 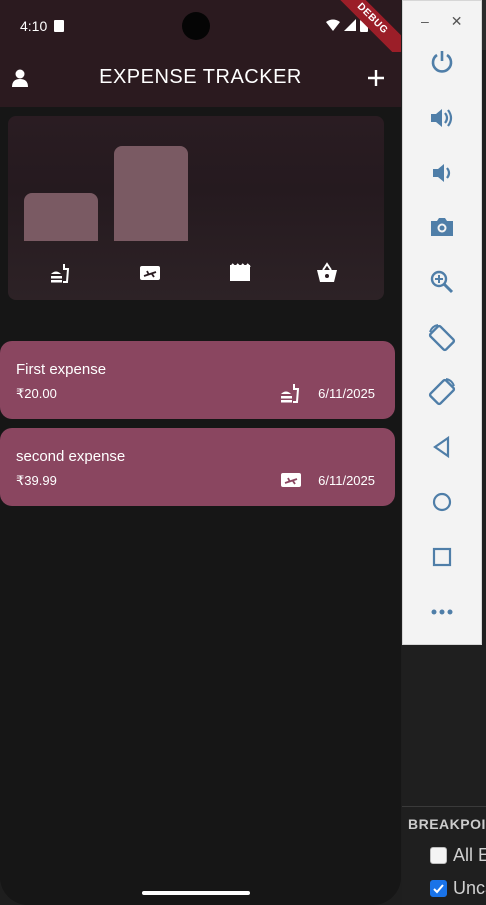 I want to click on more-button, so click(x=442, y=612).